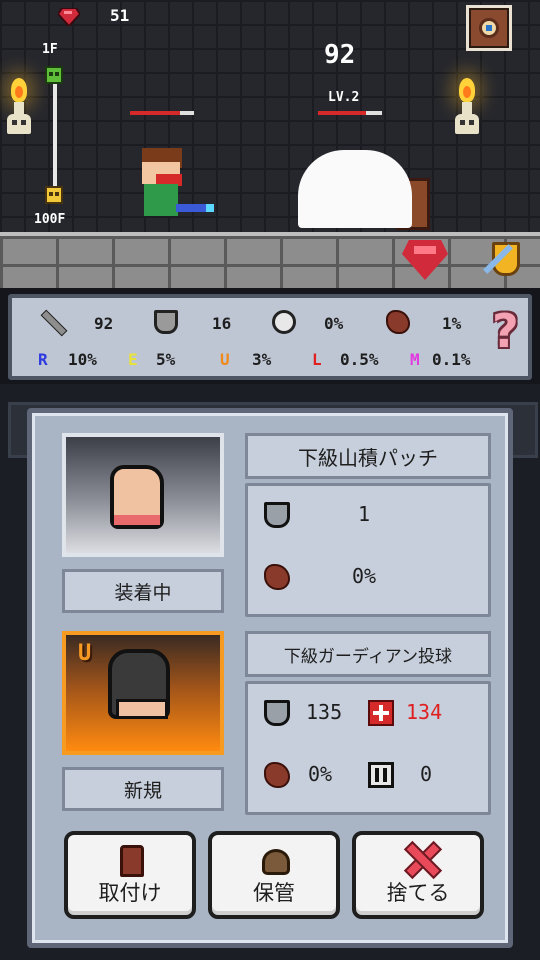  I want to click on speed-icon, so click(284, 322).